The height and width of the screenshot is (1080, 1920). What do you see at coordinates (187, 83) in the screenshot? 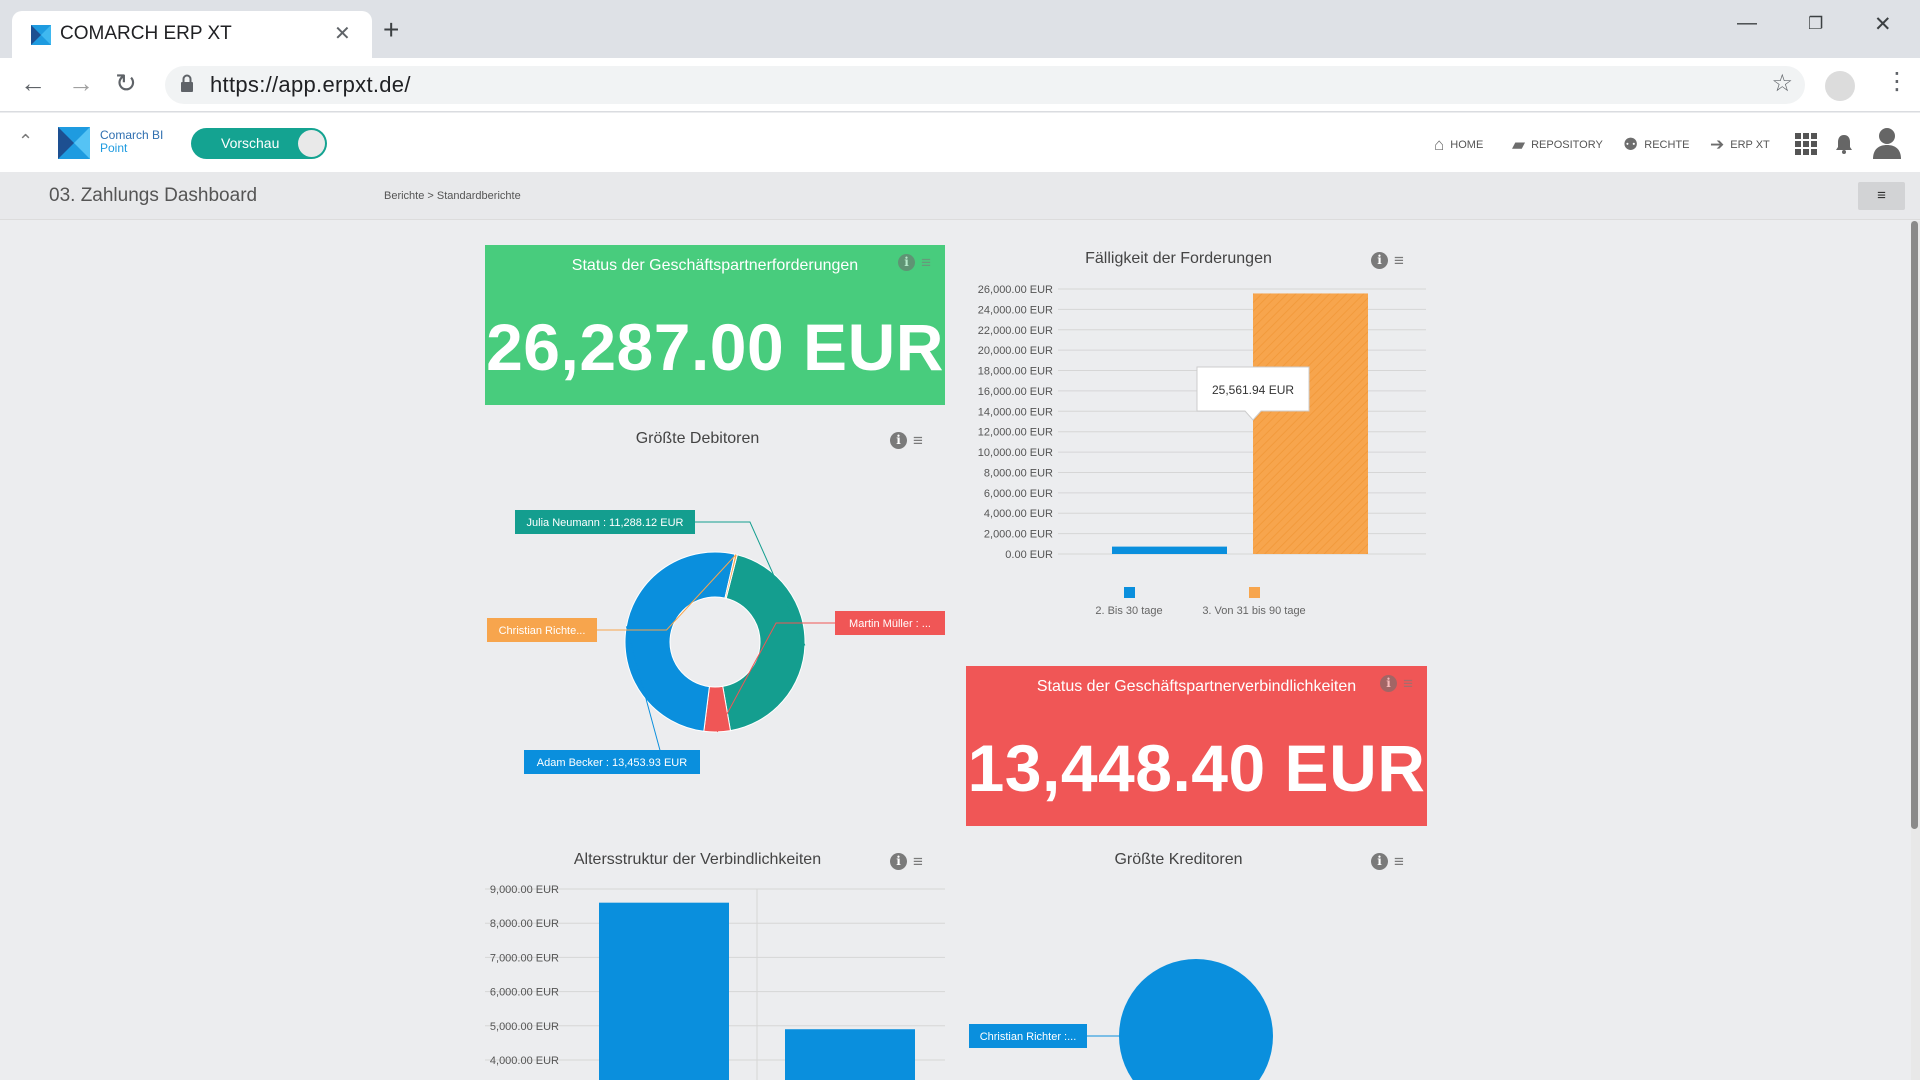
I see `lock-icon` at bounding box center [187, 83].